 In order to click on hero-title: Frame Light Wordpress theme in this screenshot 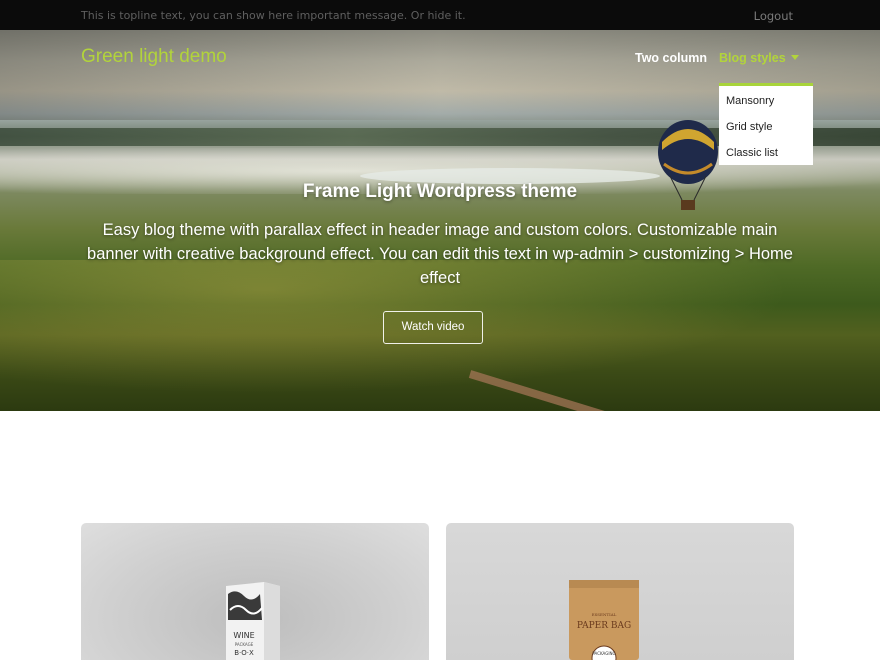, I will do `click(440, 191)`.